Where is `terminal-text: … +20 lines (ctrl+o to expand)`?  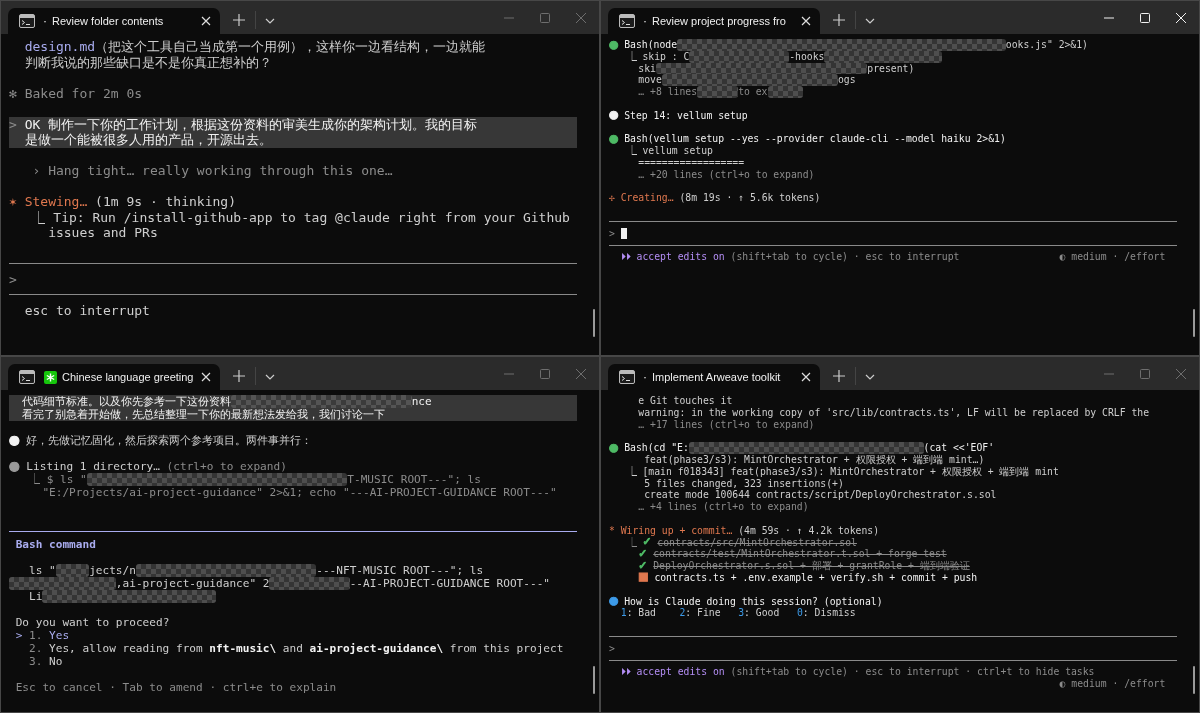
terminal-text: … +20 lines (ctrl+o to expand) is located at coordinates (726, 174).